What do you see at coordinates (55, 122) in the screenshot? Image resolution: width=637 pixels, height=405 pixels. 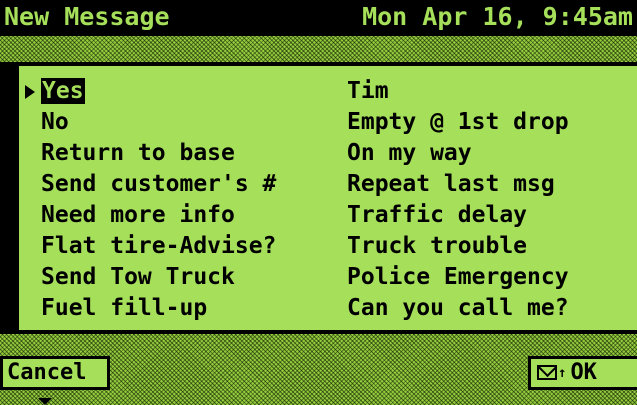 I see `message-label: No` at bounding box center [55, 122].